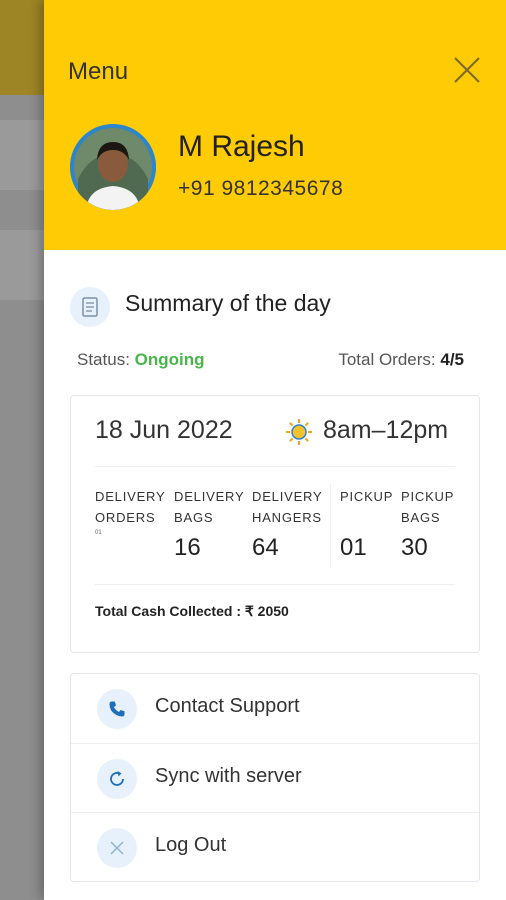 The height and width of the screenshot is (900, 506). What do you see at coordinates (192, 611) in the screenshot?
I see `total-cash-collected: Total Cash Collected : ₹ 2050` at bounding box center [192, 611].